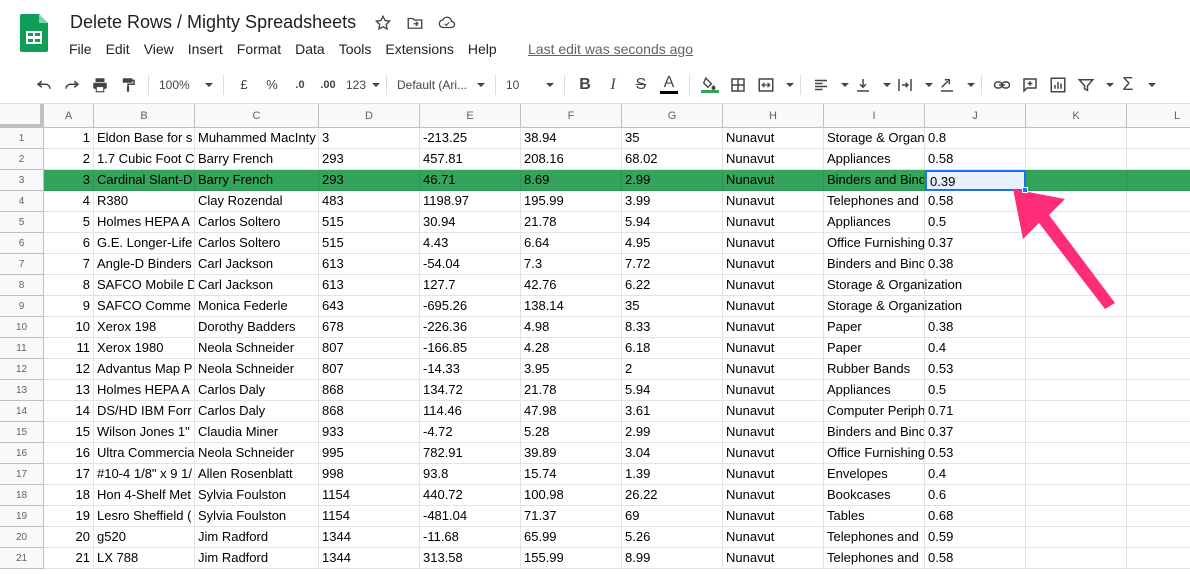 The height and width of the screenshot is (574, 1190). Describe the element at coordinates (369, 432) in the screenshot. I see `cell-d15: 933` at that location.